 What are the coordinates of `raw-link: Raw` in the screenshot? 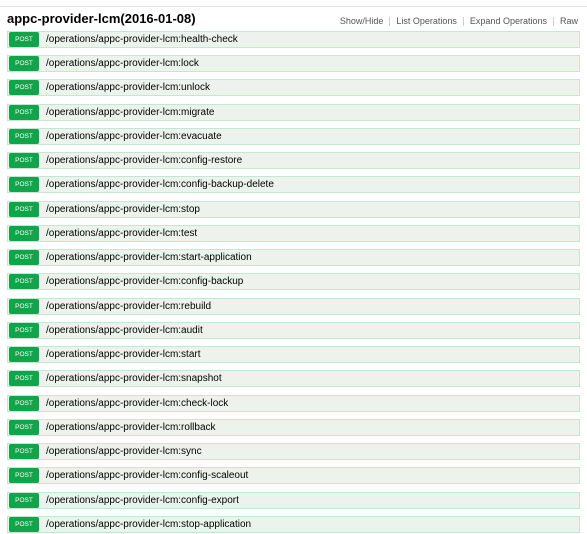 It's located at (569, 21).